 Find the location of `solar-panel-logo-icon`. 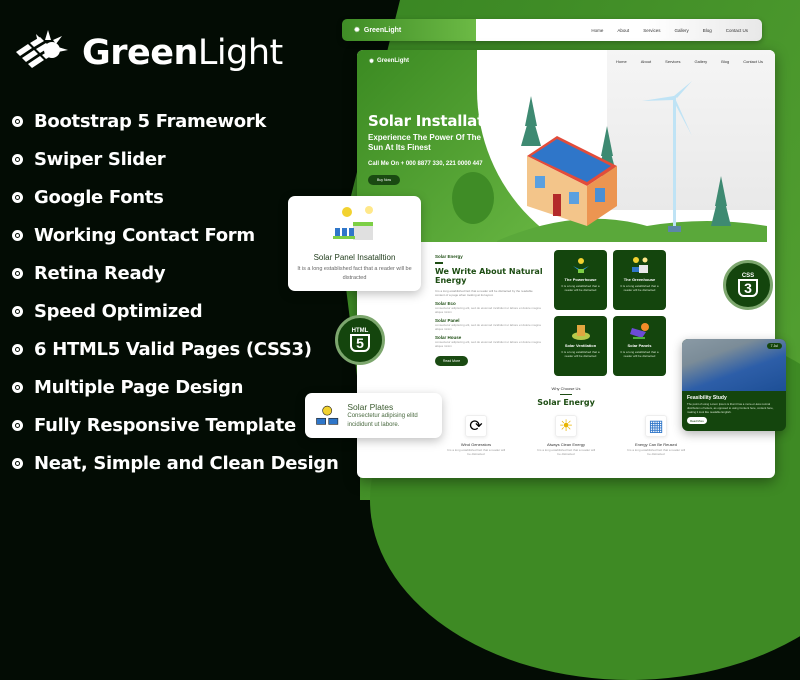

solar-panel-logo-icon is located at coordinates (42, 49).